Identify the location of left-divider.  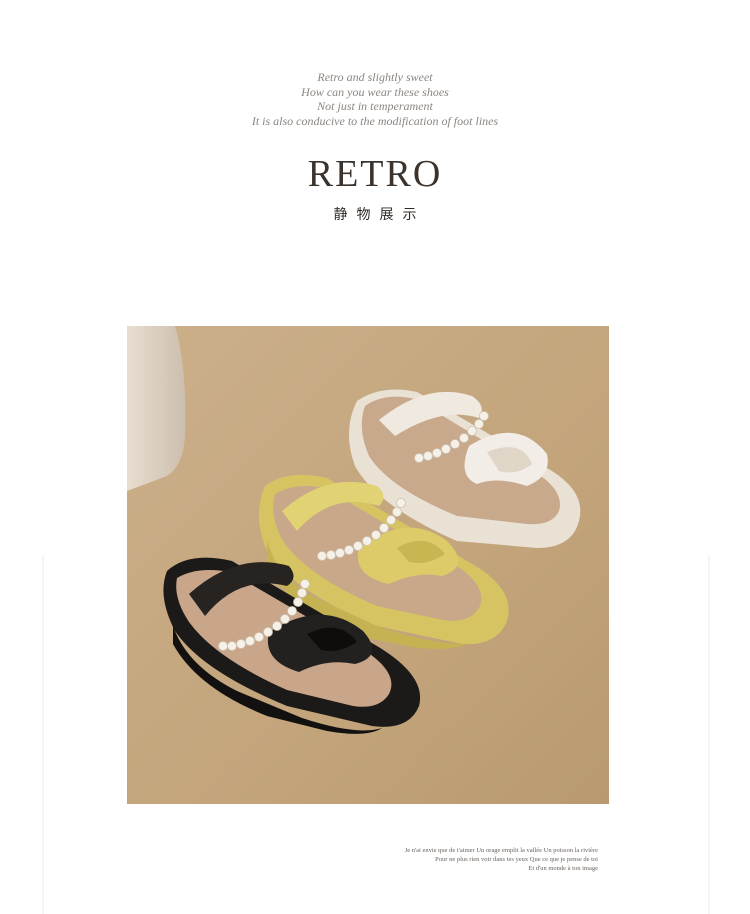
(43, 734).